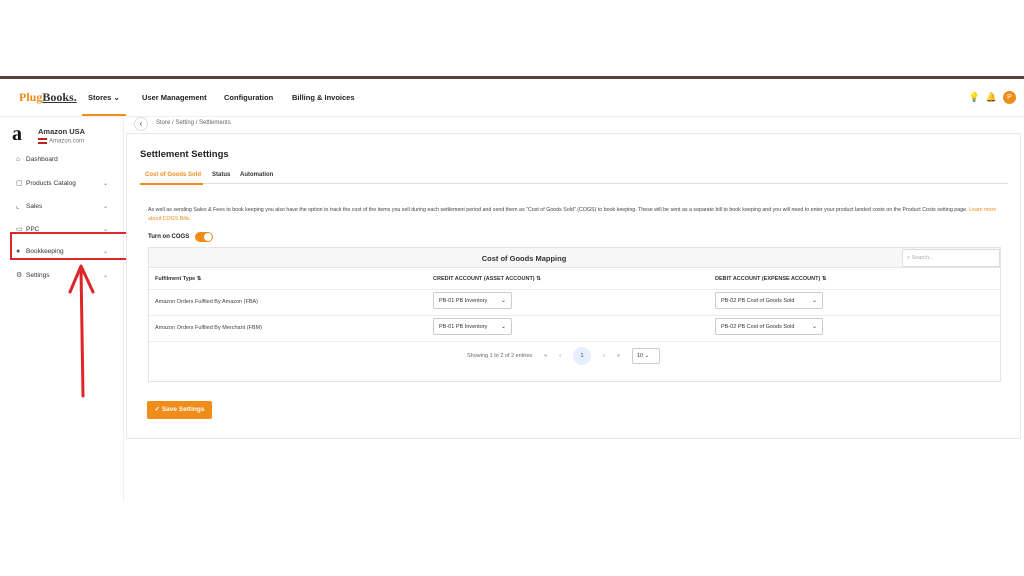 This screenshot has height=576, width=1024. I want to click on avatar: P, so click(1009, 97).